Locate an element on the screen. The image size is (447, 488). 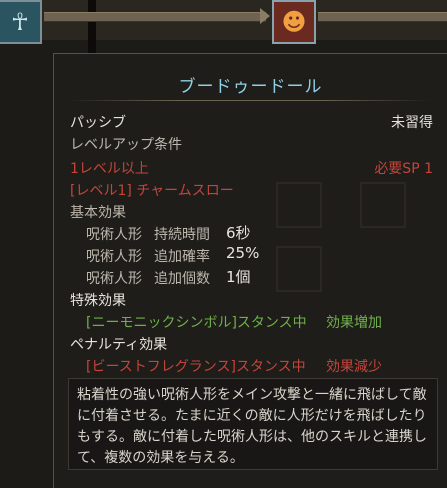
required-level: 1レベル以上 is located at coordinates (109, 169).